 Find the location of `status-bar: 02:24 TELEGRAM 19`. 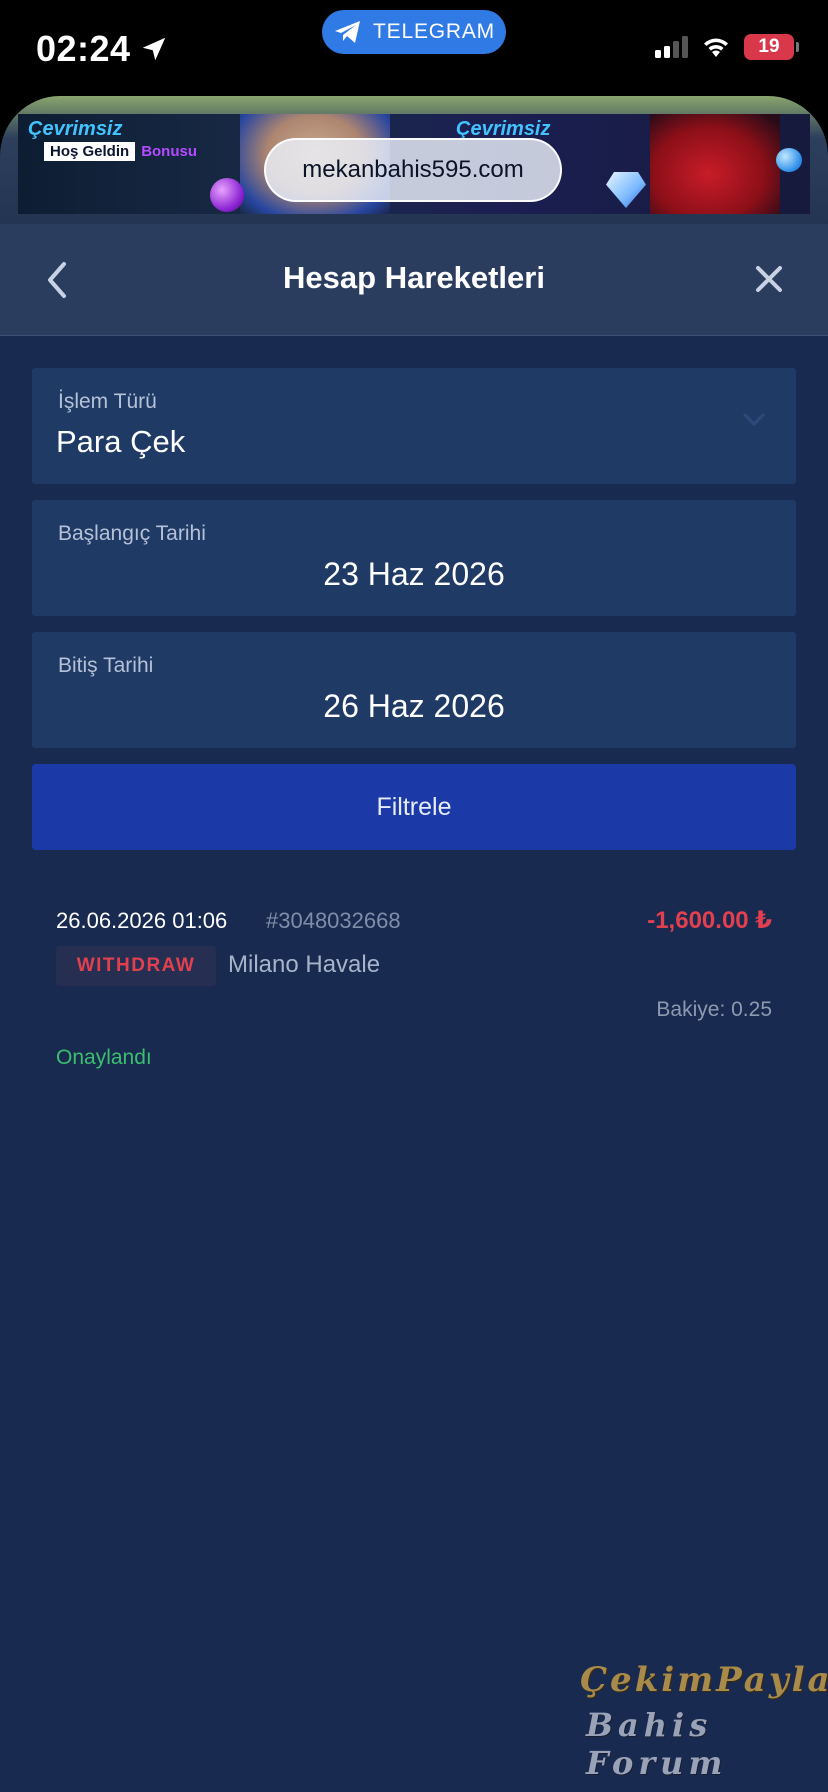

status-bar: 02:24 TELEGRAM 19 is located at coordinates (414, 49).